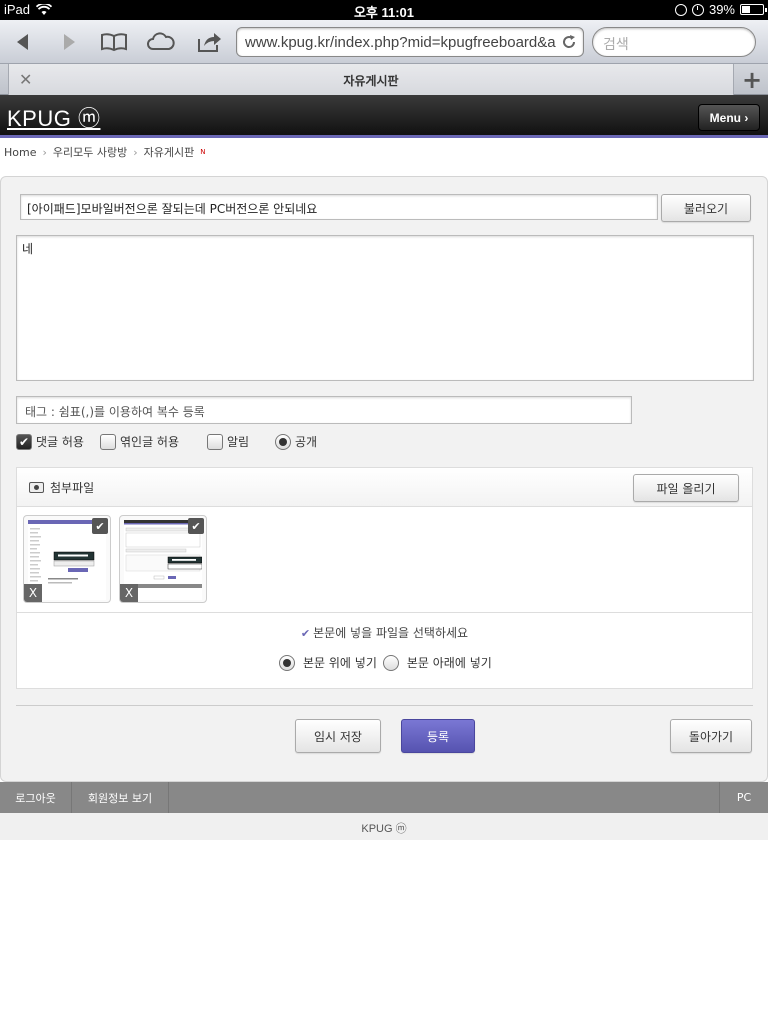  Describe the element at coordinates (674, 42) in the screenshot. I see `search-input: 검색` at that location.